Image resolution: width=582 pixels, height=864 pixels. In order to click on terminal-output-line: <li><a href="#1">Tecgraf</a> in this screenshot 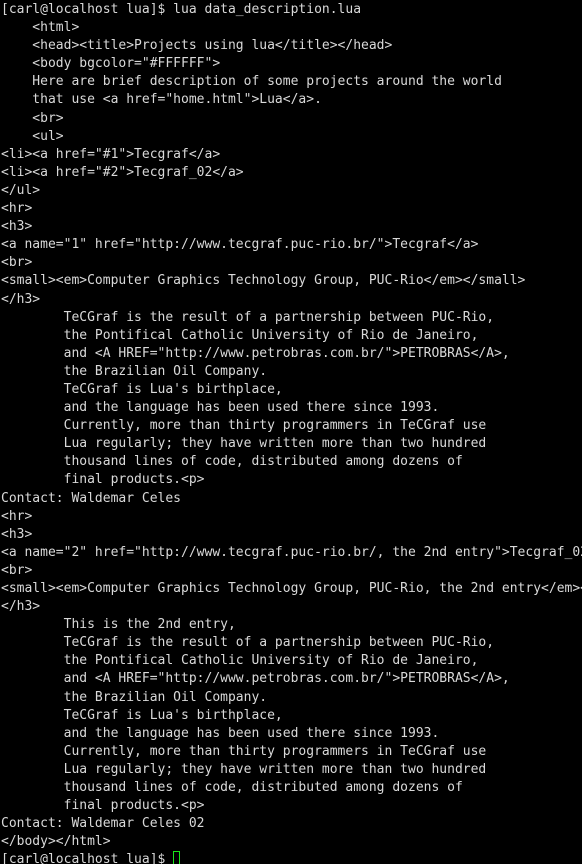, I will do `click(111, 154)`.